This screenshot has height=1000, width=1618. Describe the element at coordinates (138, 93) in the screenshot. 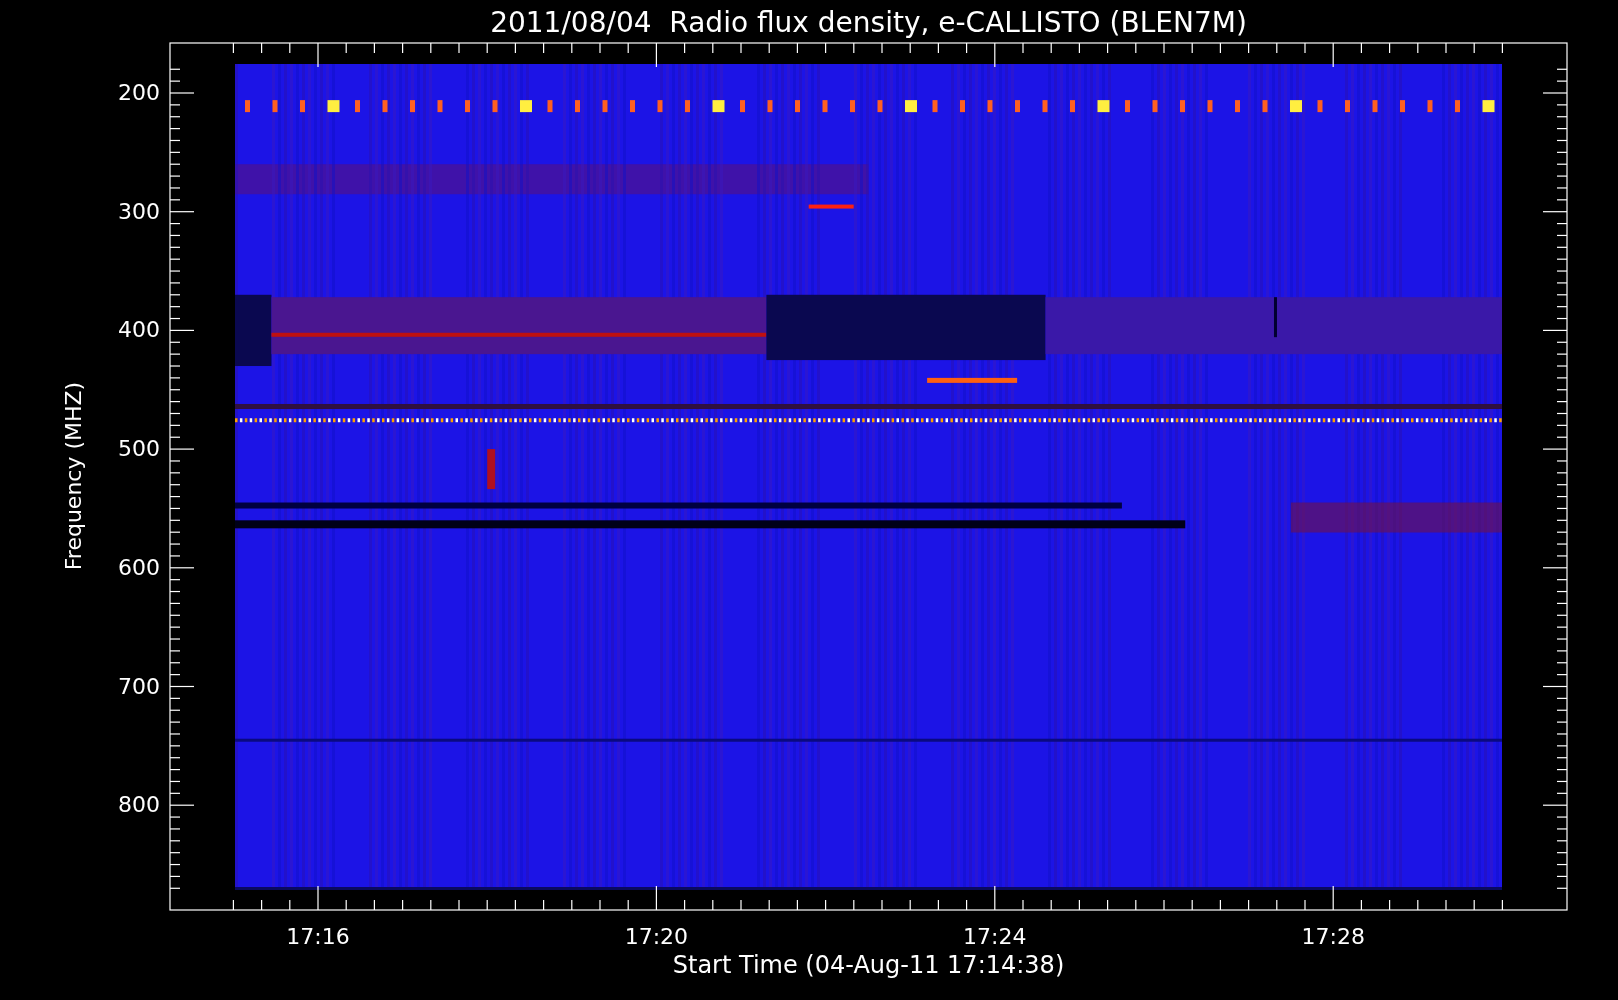

I see `y-tick-label: 200` at that location.